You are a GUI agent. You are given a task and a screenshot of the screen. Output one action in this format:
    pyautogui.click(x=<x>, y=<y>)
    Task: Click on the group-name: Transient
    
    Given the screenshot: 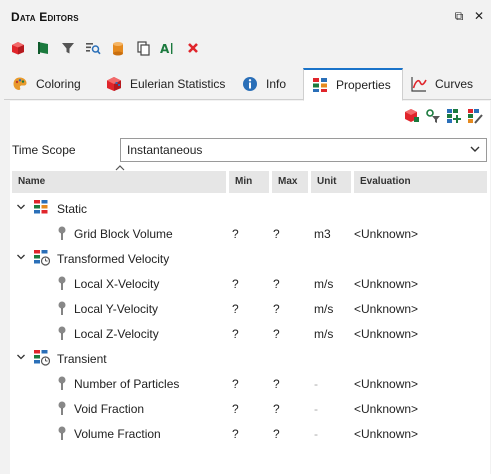 What is the action you would take?
    pyautogui.click(x=82, y=359)
    